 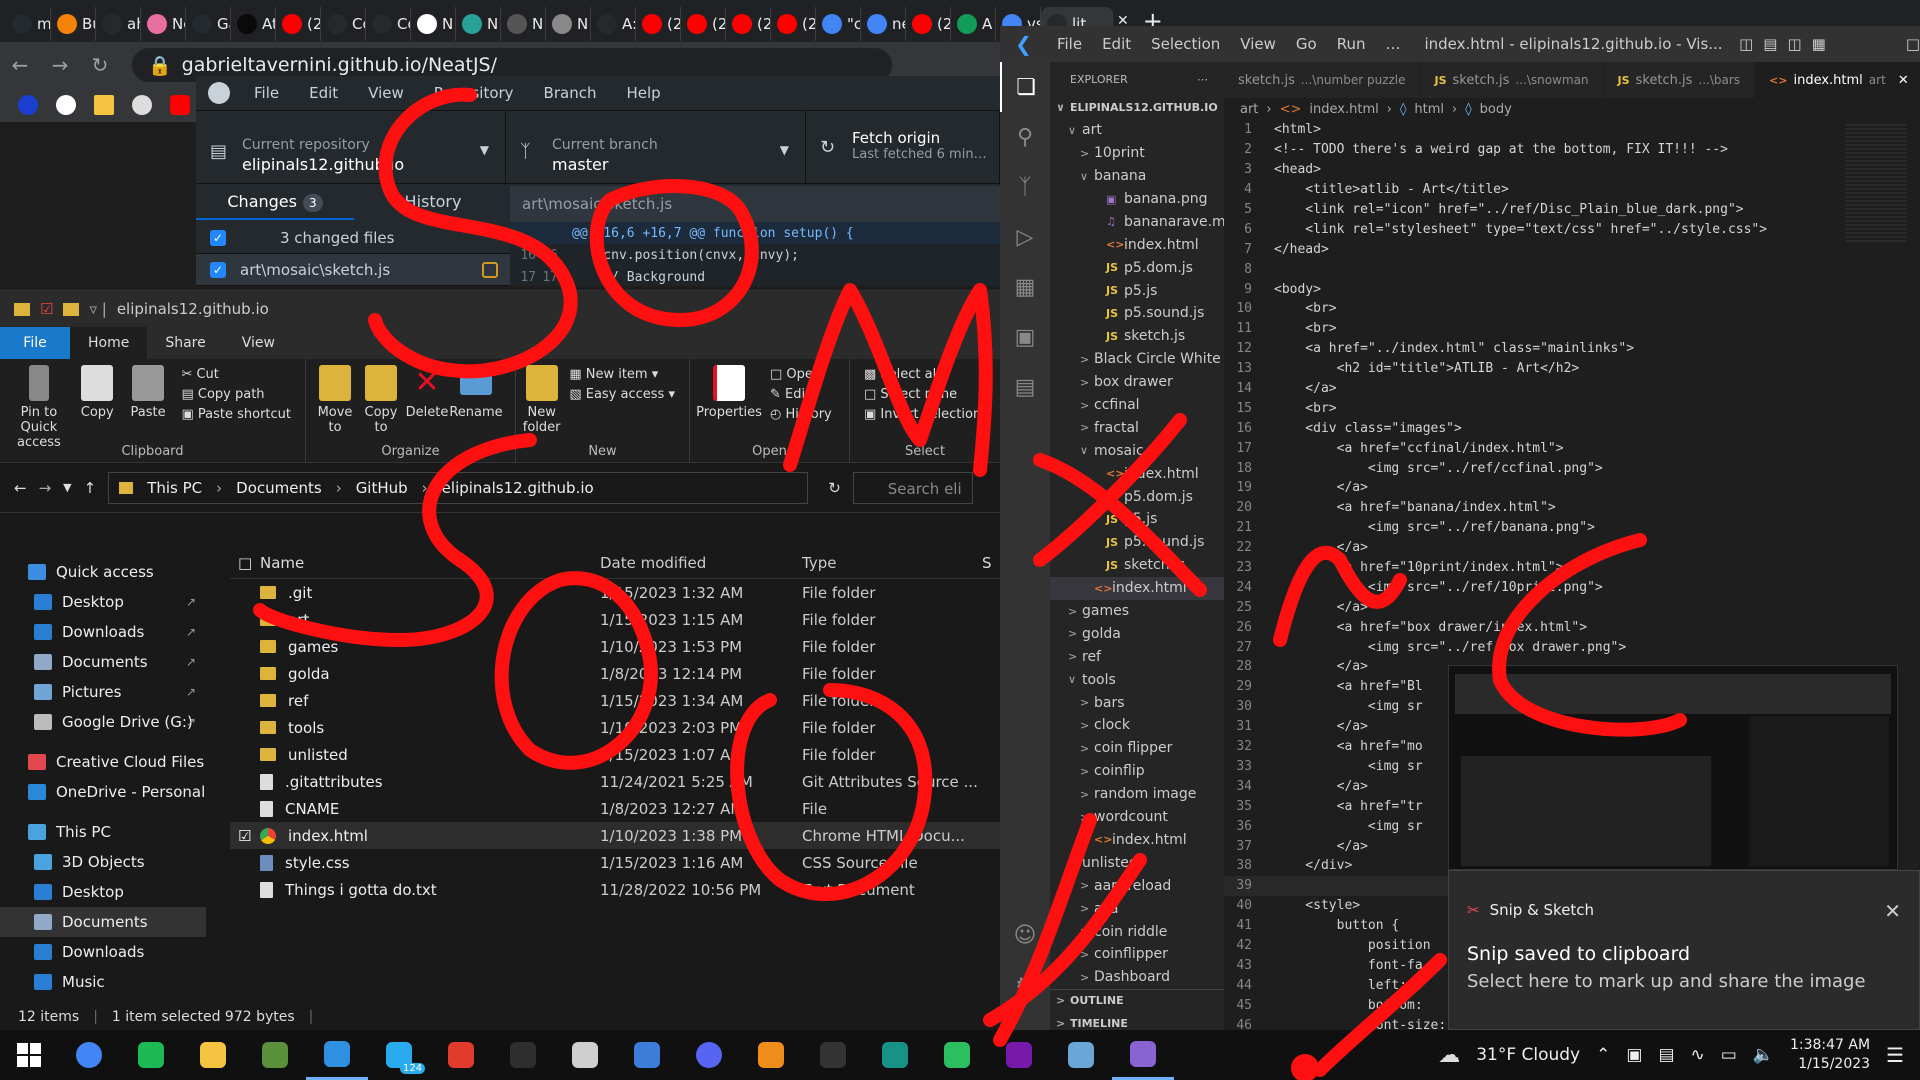 What do you see at coordinates (1137, 221) in the screenshot?
I see `tree-file: ♫ bananarave.mp3` at bounding box center [1137, 221].